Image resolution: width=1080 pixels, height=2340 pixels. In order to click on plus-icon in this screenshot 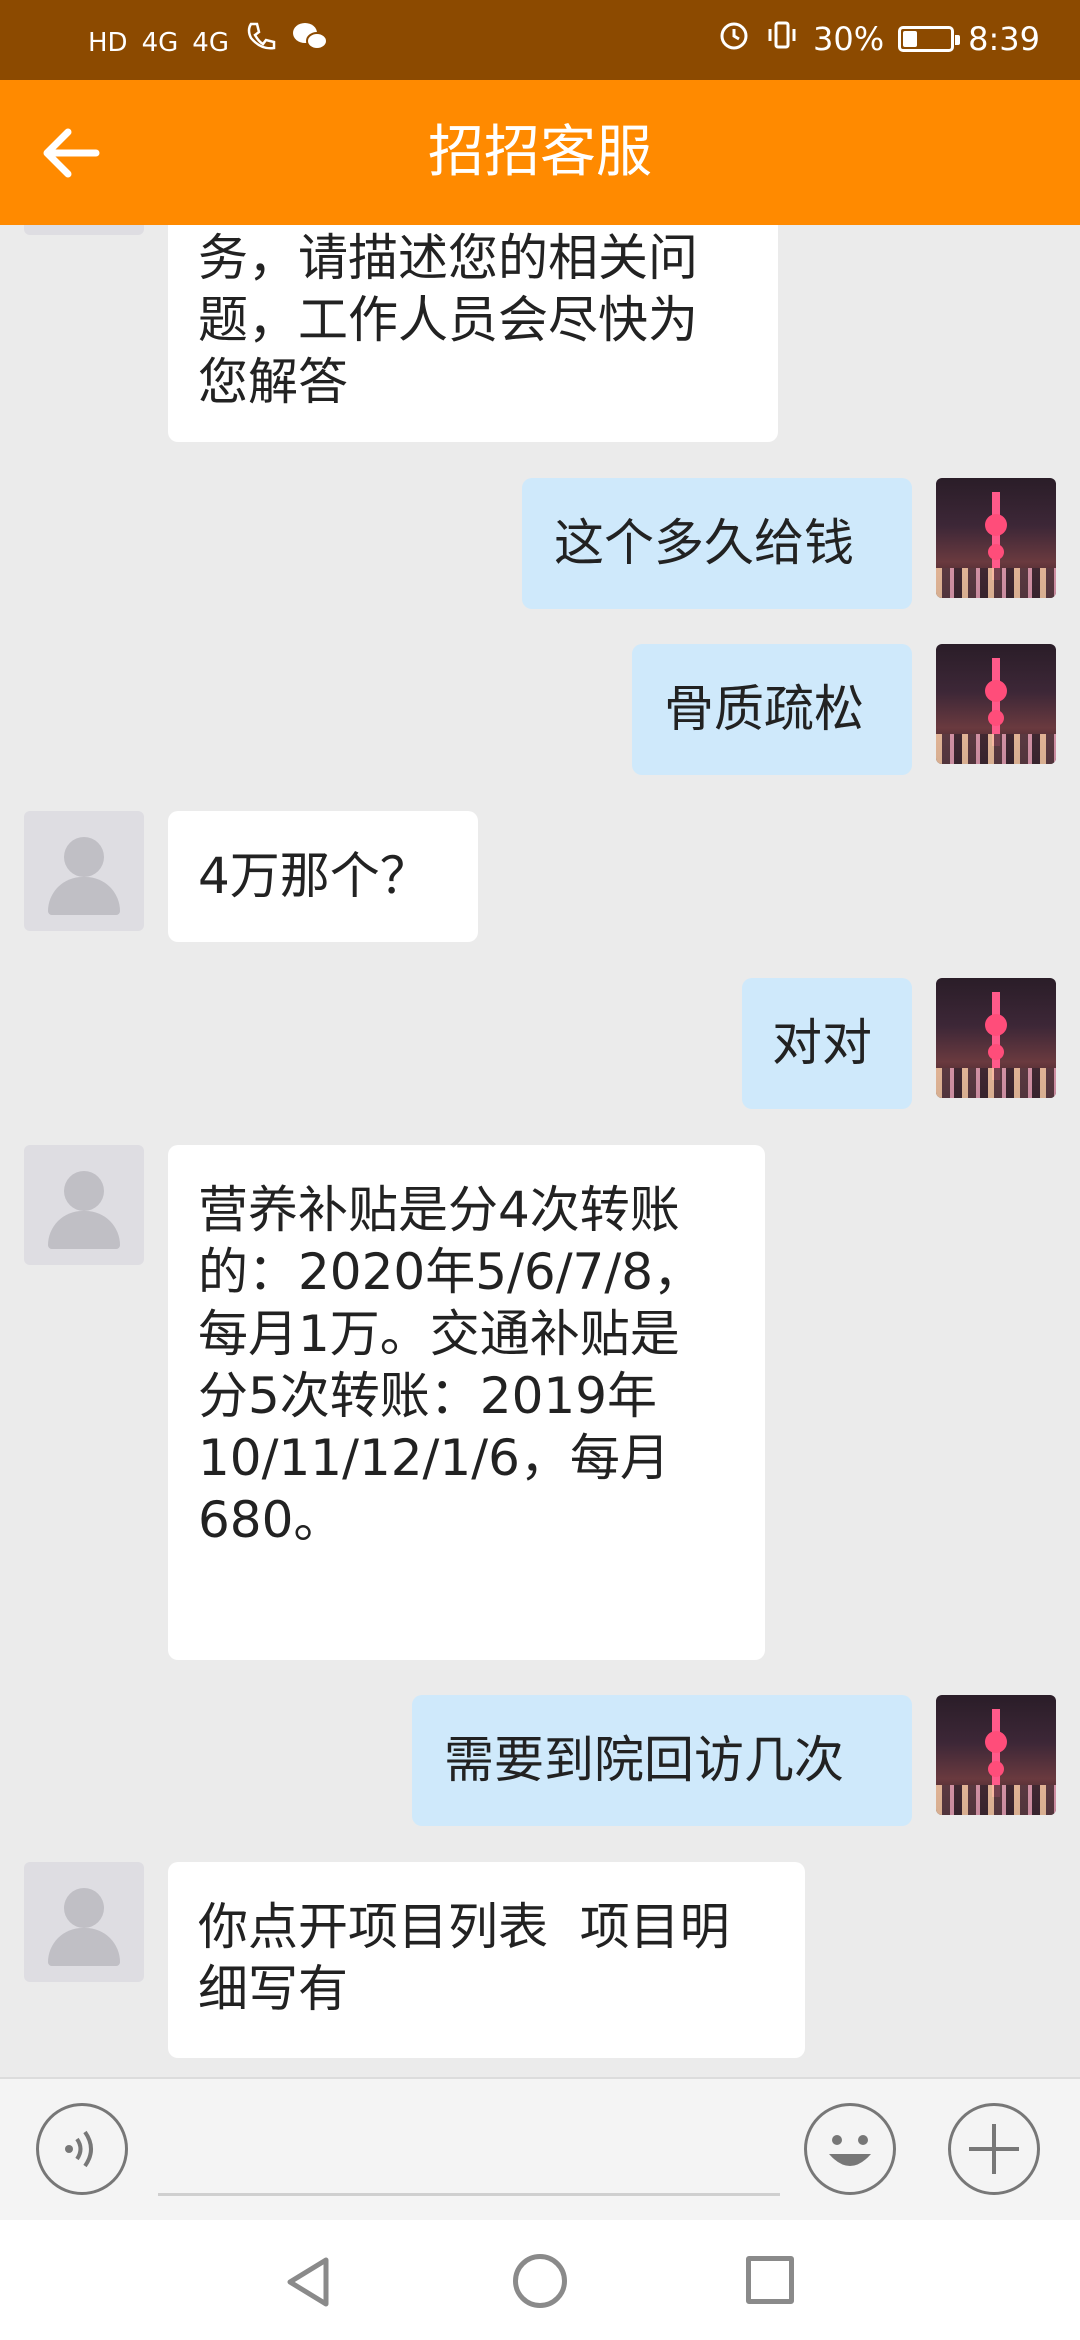, I will do `click(994, 2149)`.